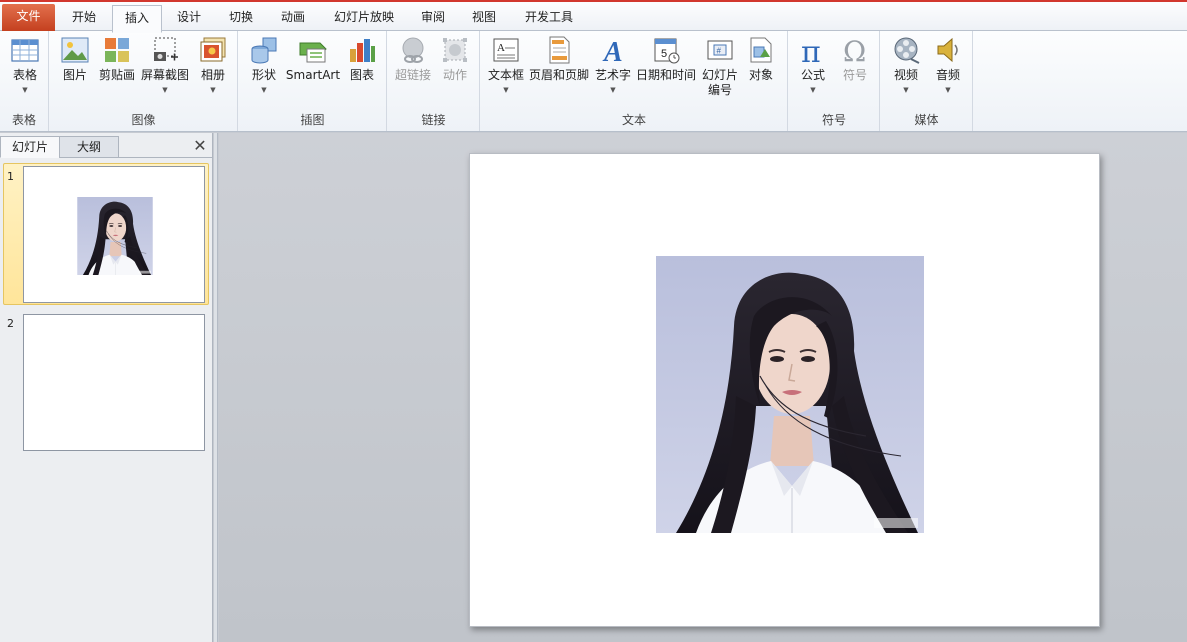  I want to click on shapes-icon, so click(264, 50).